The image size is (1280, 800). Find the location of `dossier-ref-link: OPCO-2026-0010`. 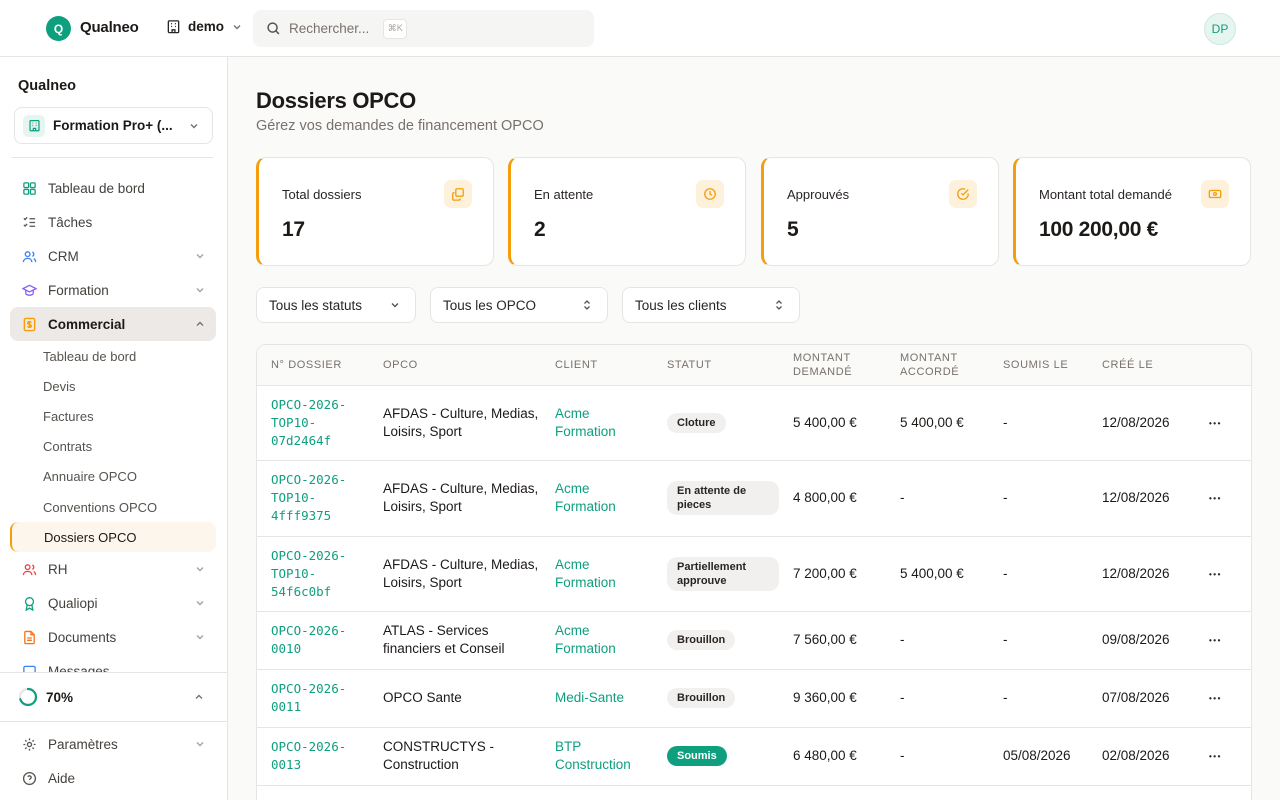

dossier-ref-link: OPCO-2026-0010 is located at coordinates (313, 640).